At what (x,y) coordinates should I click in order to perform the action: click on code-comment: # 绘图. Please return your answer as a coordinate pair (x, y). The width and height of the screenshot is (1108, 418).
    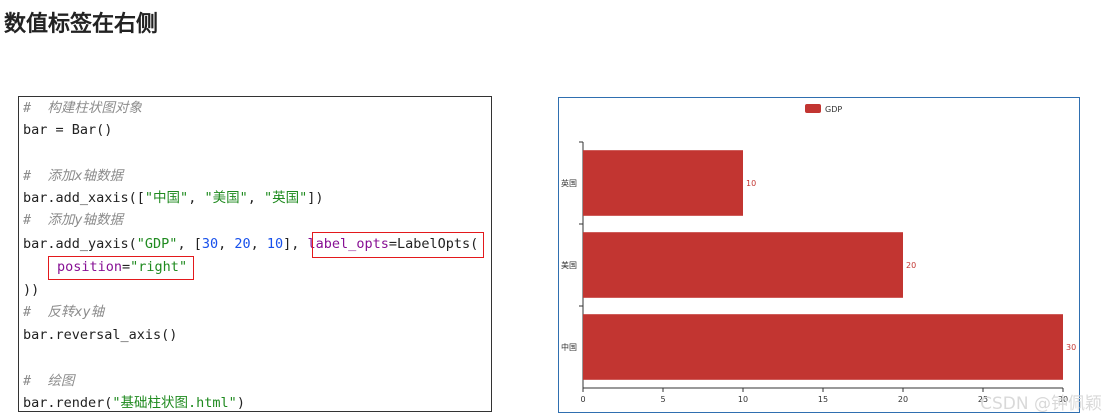
    Looking at the image, I should click on (49, 381).